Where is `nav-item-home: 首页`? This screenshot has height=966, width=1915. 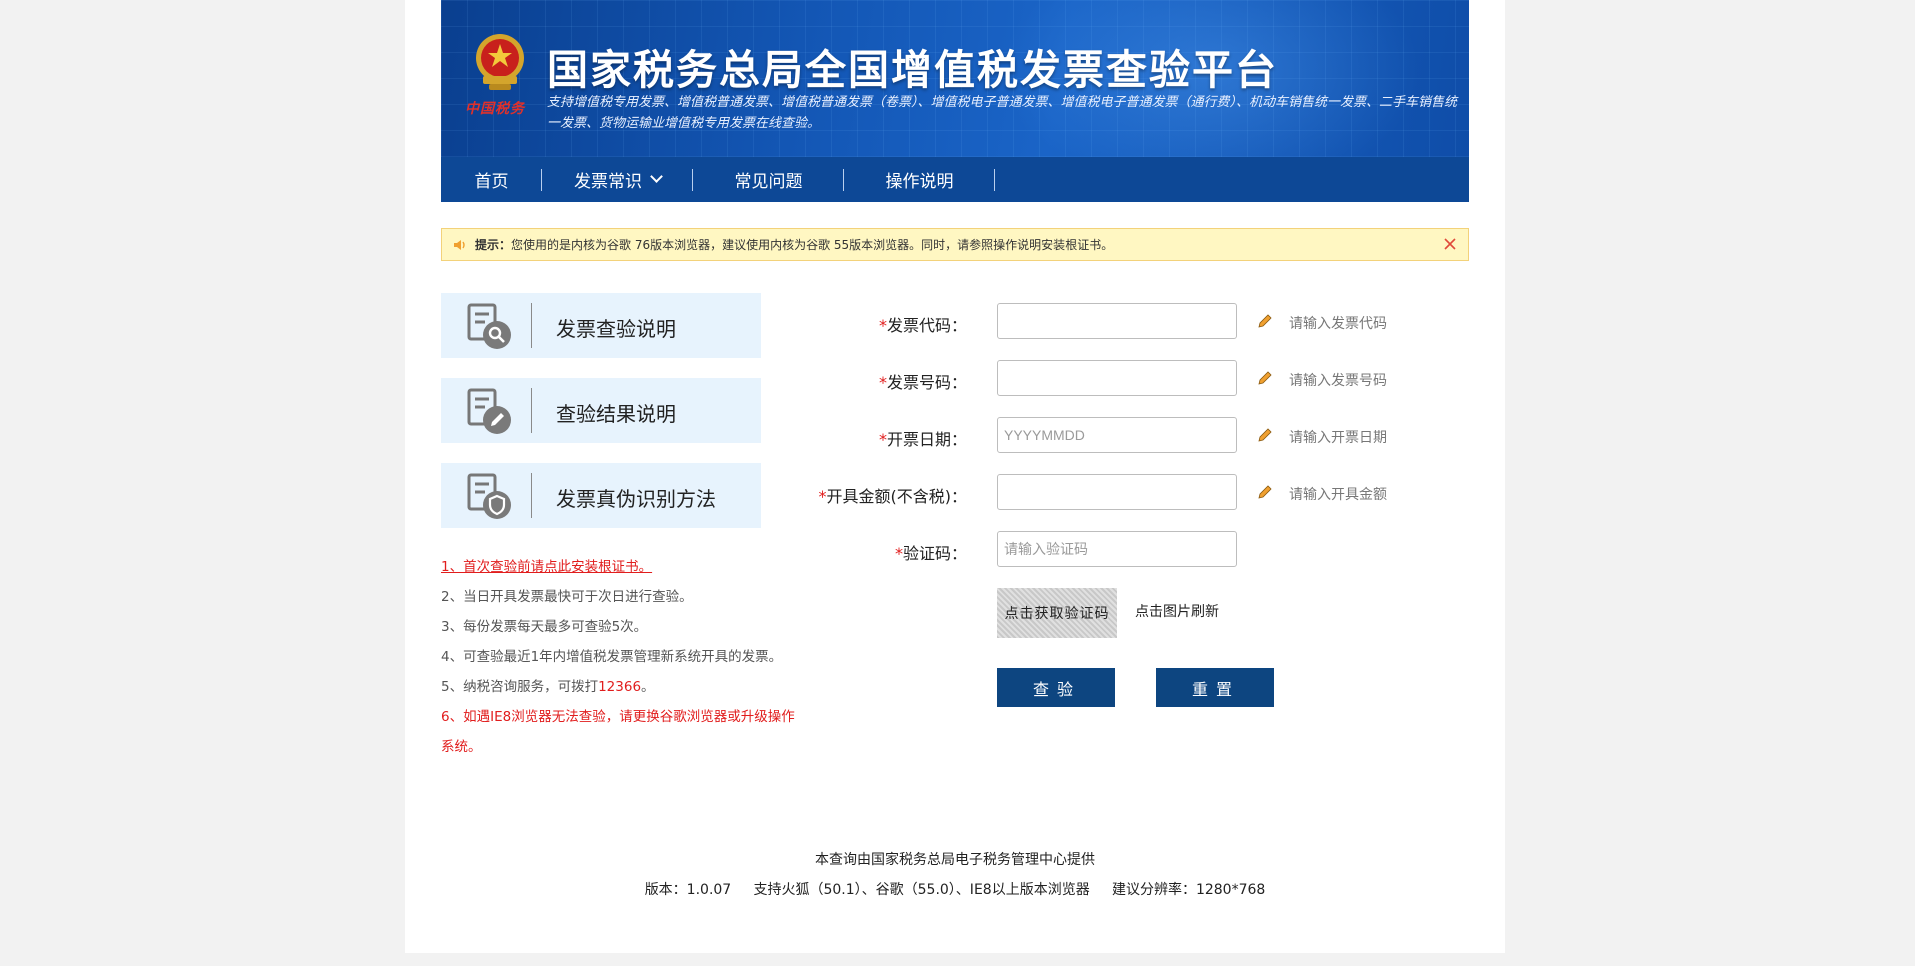 nav-item-home: 首页 is located at coordinates (491, 179).